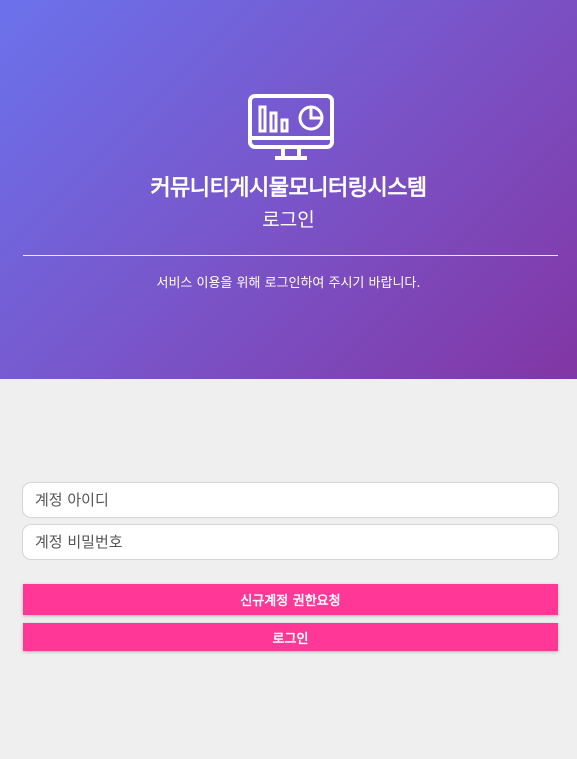 This screenshot has width=577, height=759. I want to click on login-instruction: 서비스 이용을 위해 로그인하여 주시기 바랍니다., so click(288, 283).